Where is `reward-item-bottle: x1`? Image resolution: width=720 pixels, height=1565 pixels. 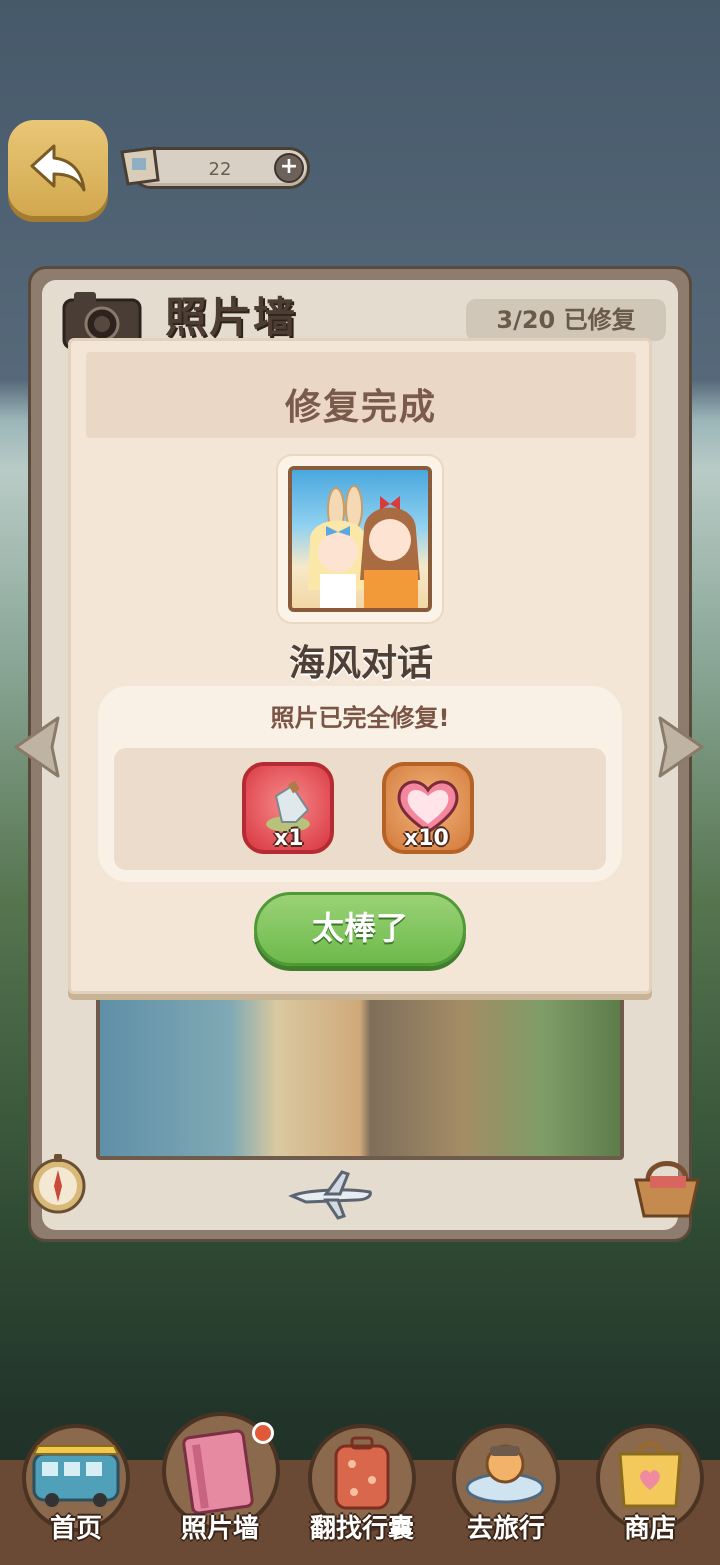 reward-item-bottle: x1 is located at coordinates (288, 808).